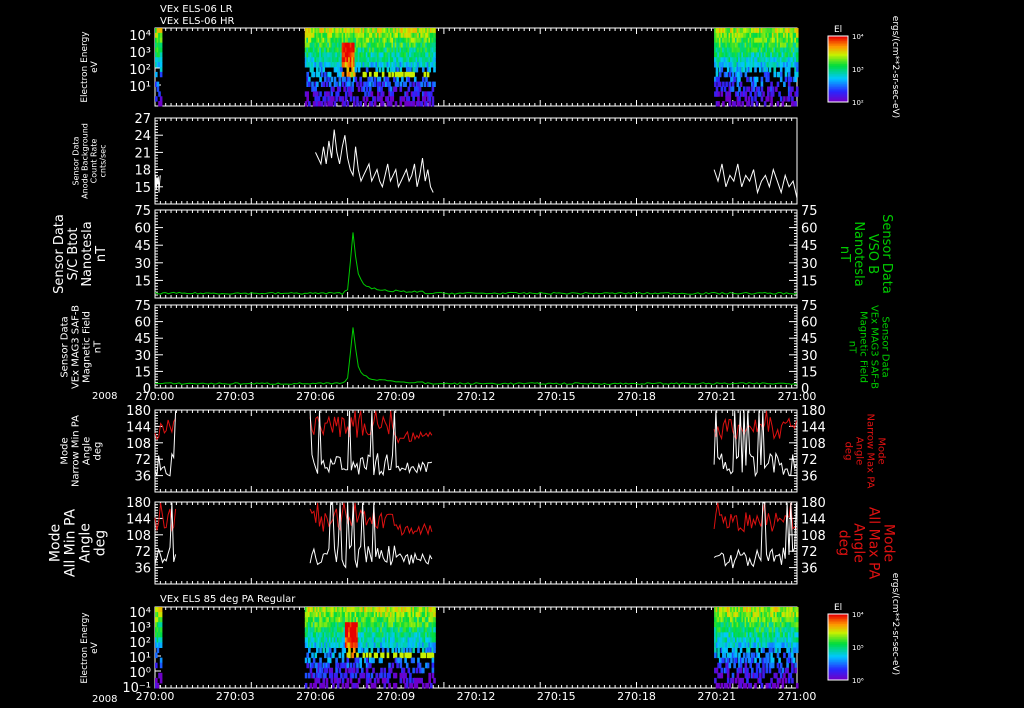 The image size is (1024, 708). What do you see at coordinates (142, 356) in the screenshot?
I see `y-tick-label: 30` at bounding box center [142, 356].